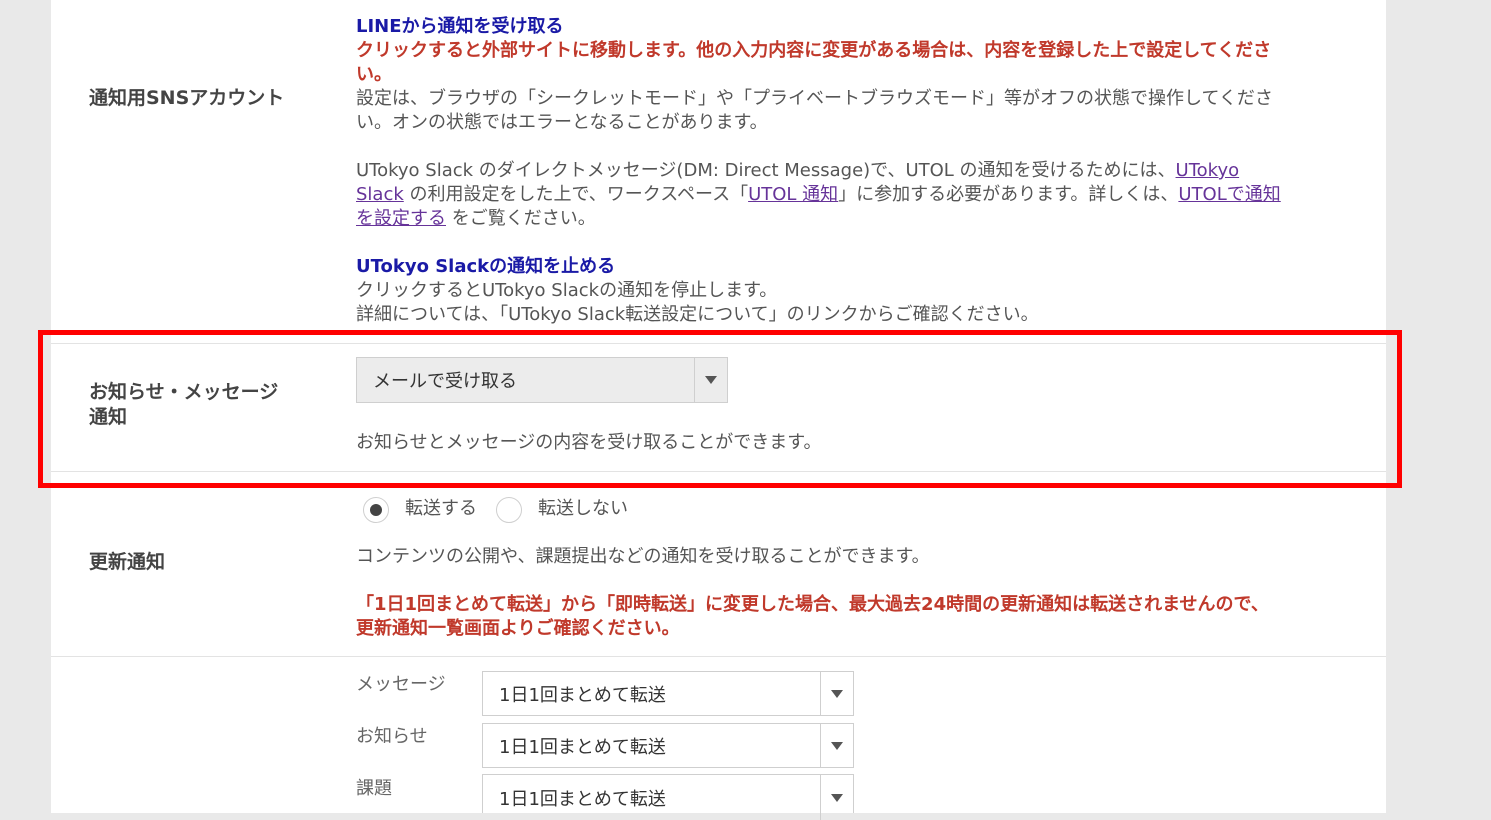 The width and height of the screenshot is (1491, 820). I want to click on sns-account-label: 通知用SNSアカウント, so click(187, 98).